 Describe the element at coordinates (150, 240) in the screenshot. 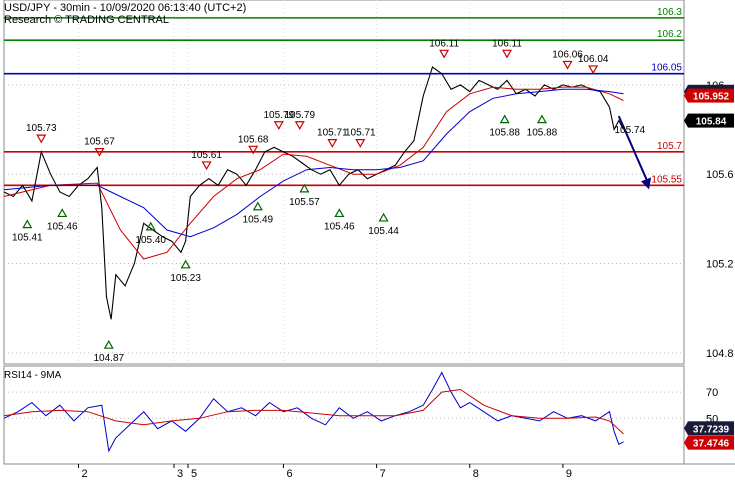

I see `low-marker-label: 105.40` at that location.